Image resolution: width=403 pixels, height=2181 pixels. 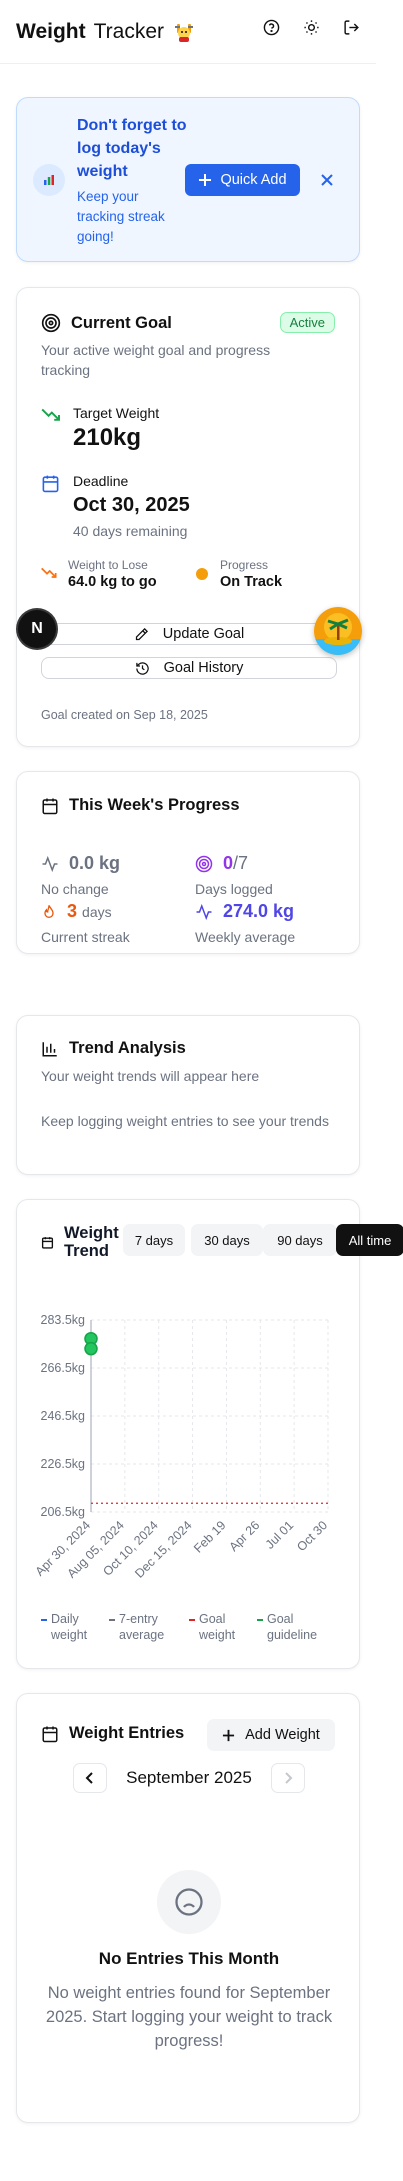 What do you see at coordinates (85, 937) in the screenshot?
I see `streak-label: Current streak` at bounding box center [85, 937].